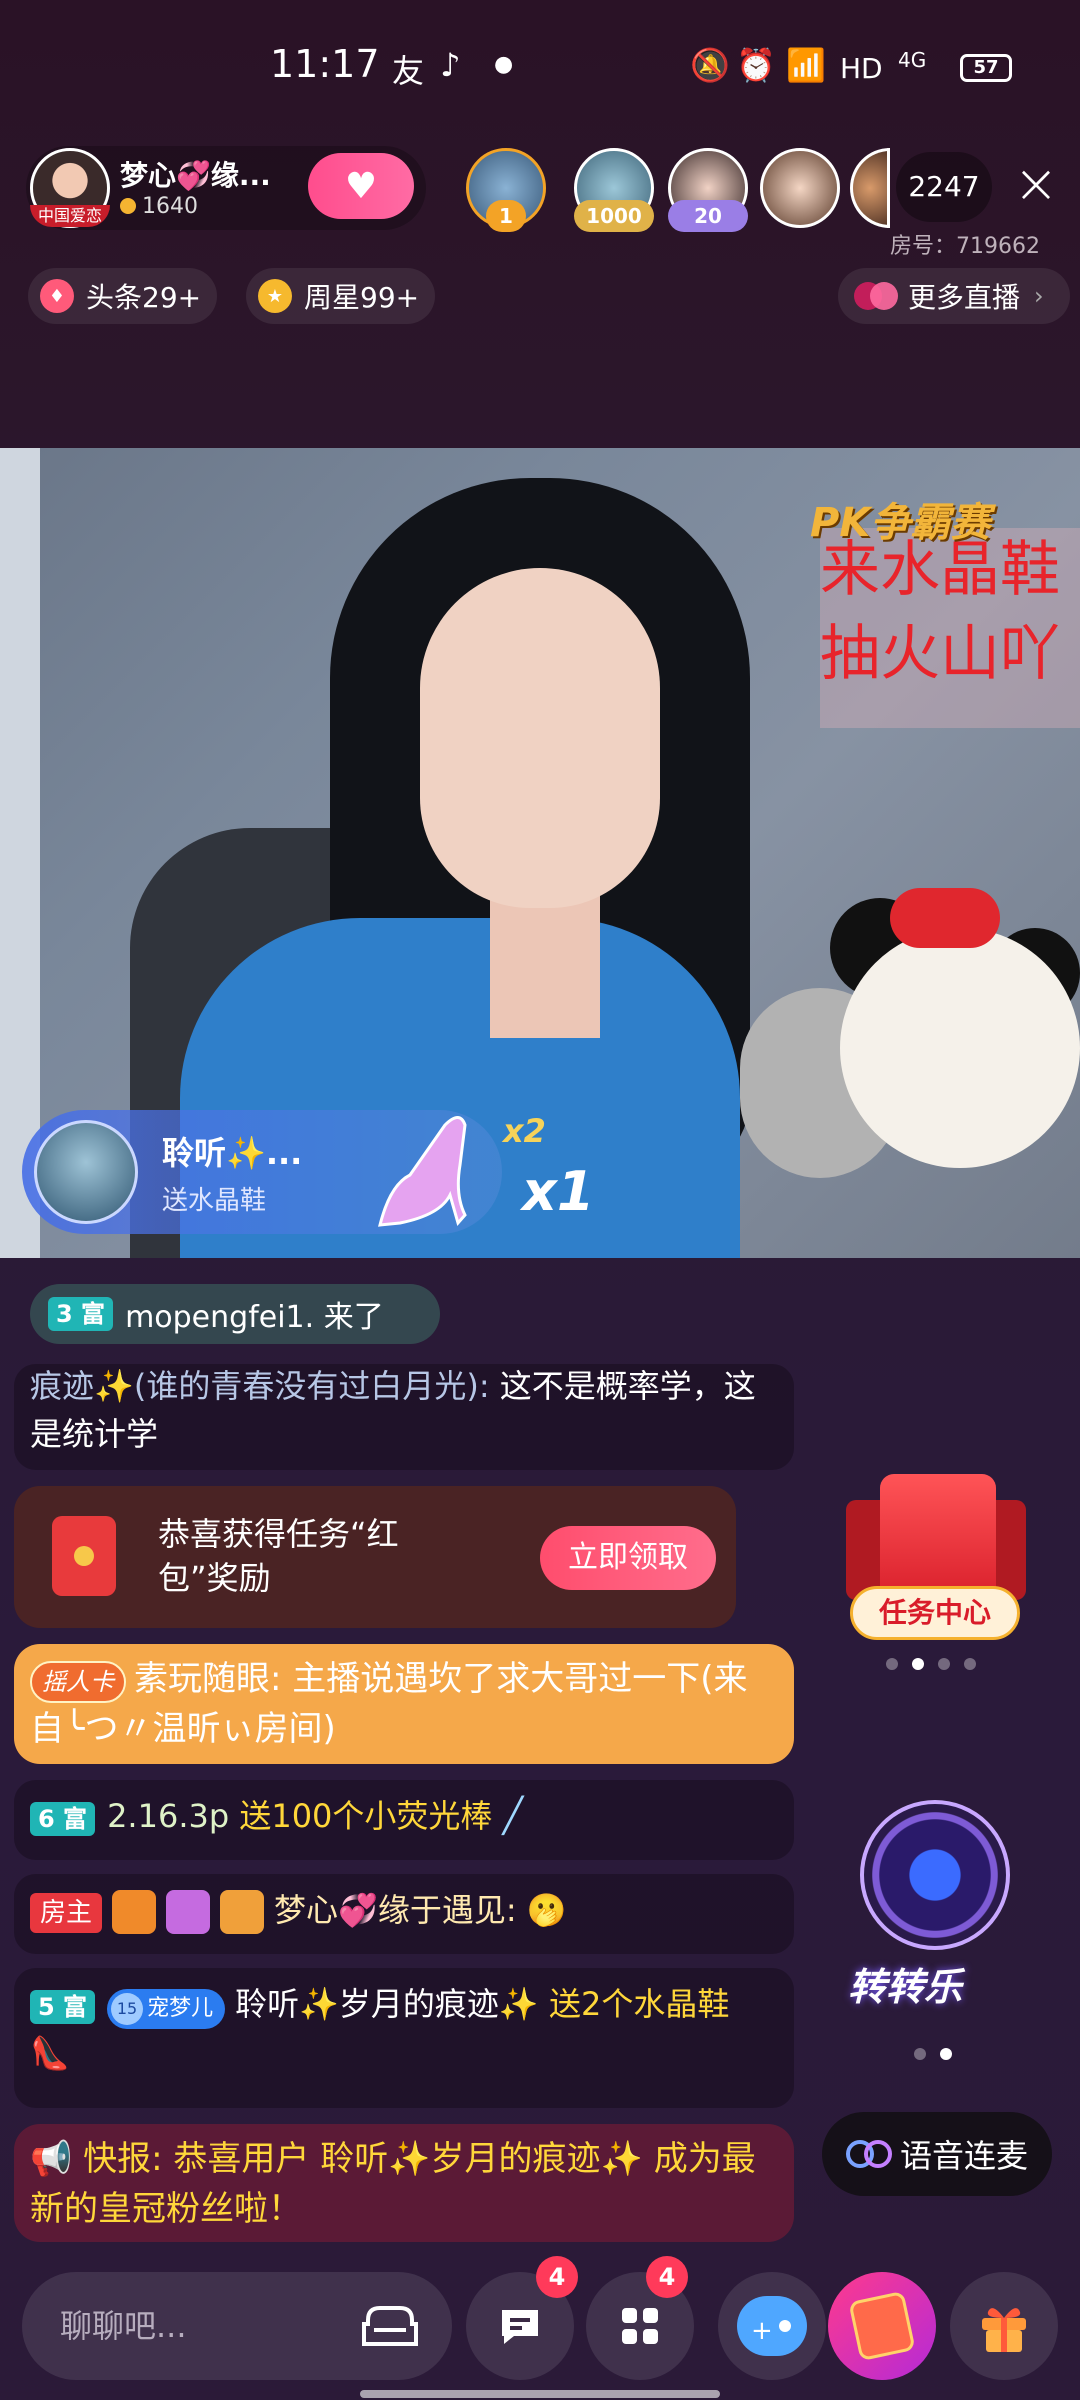 Image resolution: width=1080 pixels, height=2400 pixels. What do you see at coordinates (86, 1172) in the screenshot?
I see `gift-sender-avatar` at bounding box center [86, 1172].